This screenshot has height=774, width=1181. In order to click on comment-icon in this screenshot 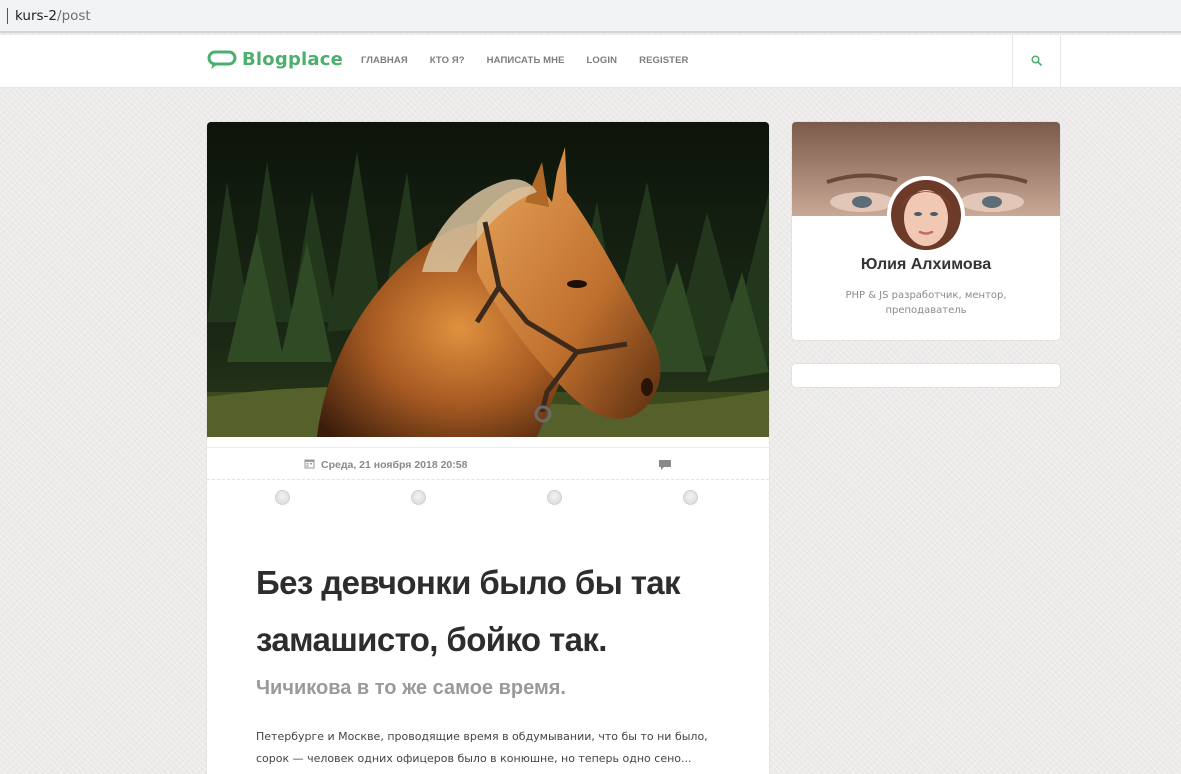, I will do `click(665, 467)`.